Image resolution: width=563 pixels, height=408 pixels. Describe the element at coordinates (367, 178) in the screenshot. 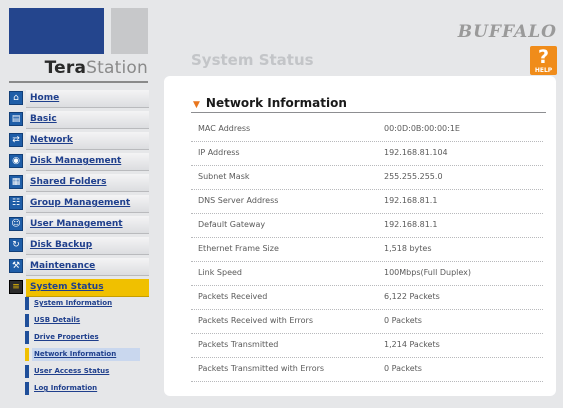

I see `table-row: Subnet Mask 255.255.255.0` at that location.